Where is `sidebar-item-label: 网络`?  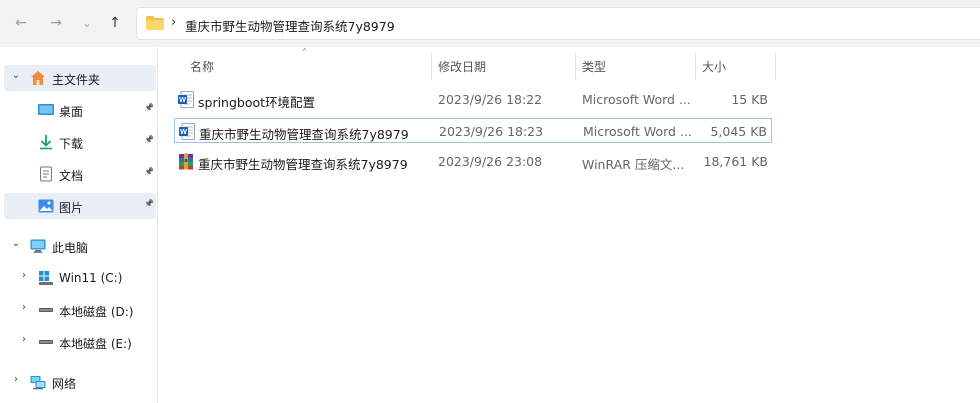
sidebar-item-label: 网络 is located at coordinates (64, 384).